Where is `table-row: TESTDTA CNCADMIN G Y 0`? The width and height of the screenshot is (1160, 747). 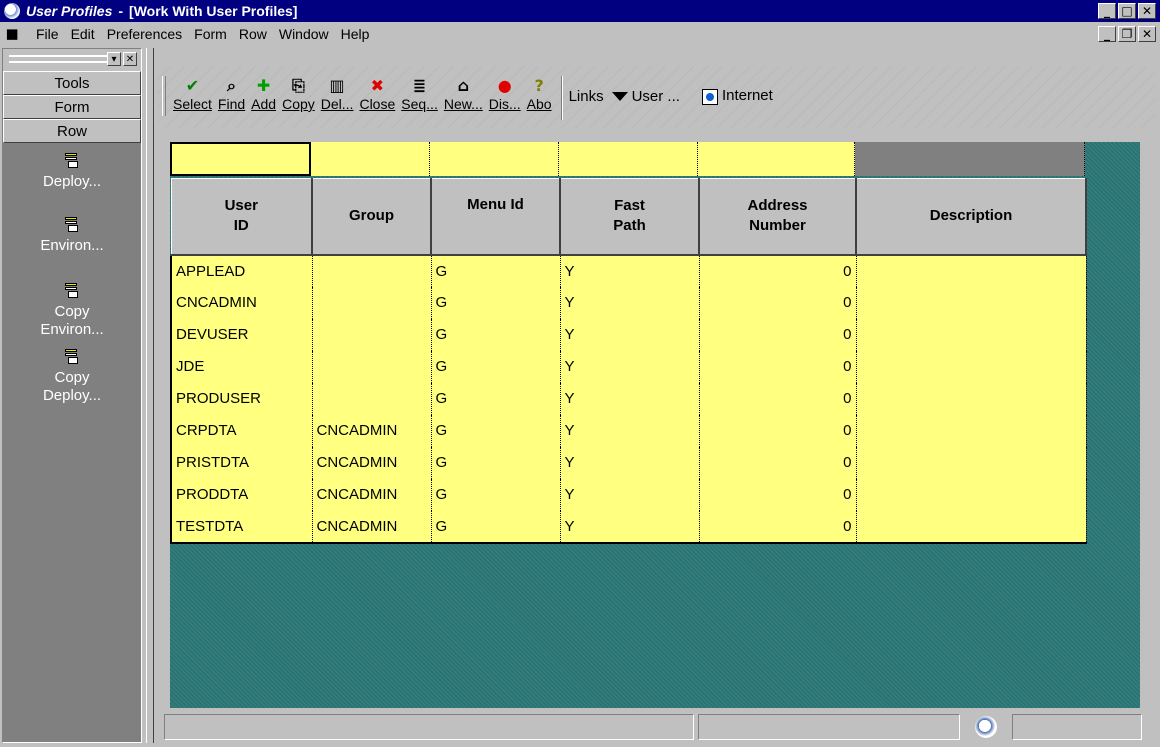 table-row: TESTDTA CNCADMIN G Y 0 is located at coordinates (629, 527).